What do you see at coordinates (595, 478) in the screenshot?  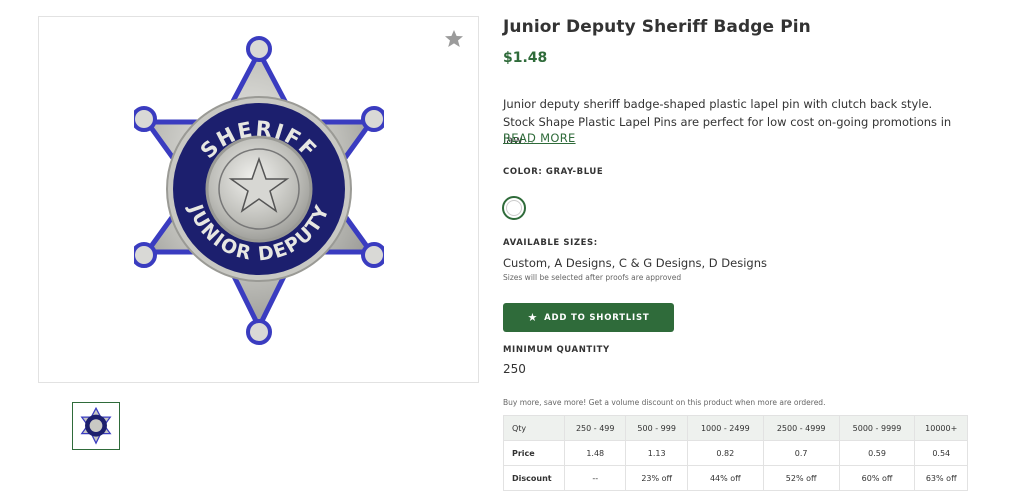 I see `table-cell: --` at bounding box center [595, 478].